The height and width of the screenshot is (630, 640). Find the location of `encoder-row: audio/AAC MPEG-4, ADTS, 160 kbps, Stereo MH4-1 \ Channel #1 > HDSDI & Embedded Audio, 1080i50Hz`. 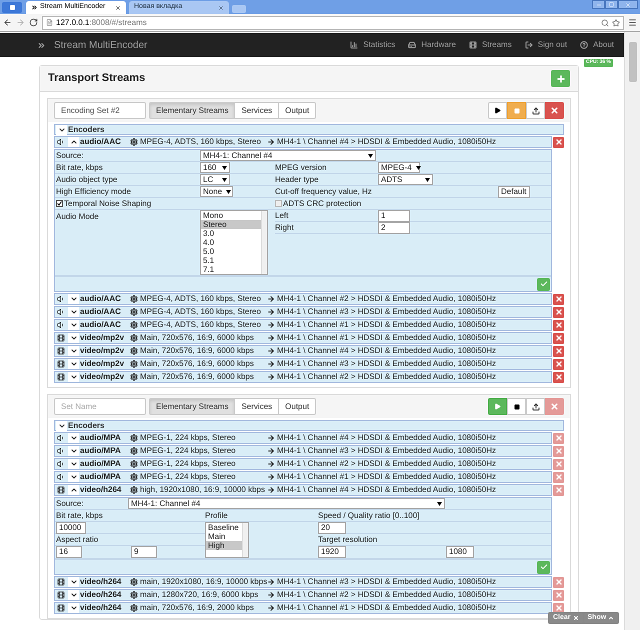

encoder-row: audio/AAC MPEG-4, ADTS, 160 kbps, Stereo MH4-1 \ Channel #1 > HDSDI & Embedded Audio, 1080i50Hz is located at coordinates (303, 325).